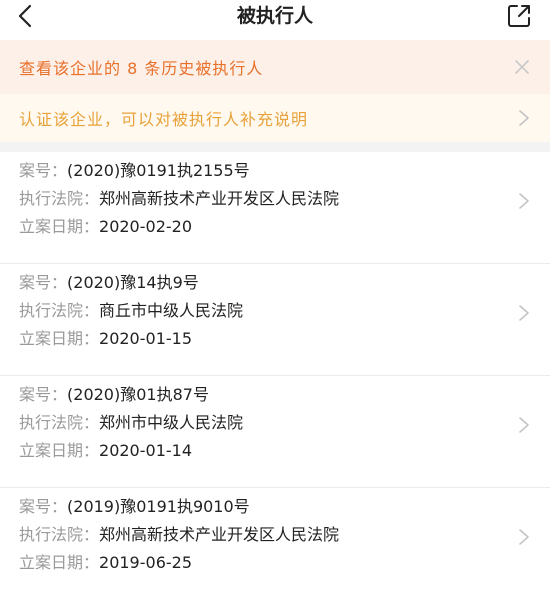 The width and height of the screenshot is (550, 599). I want to click on certify-company-row: 认证该企业，可以对被执行人补充说明, so click(275, 118).